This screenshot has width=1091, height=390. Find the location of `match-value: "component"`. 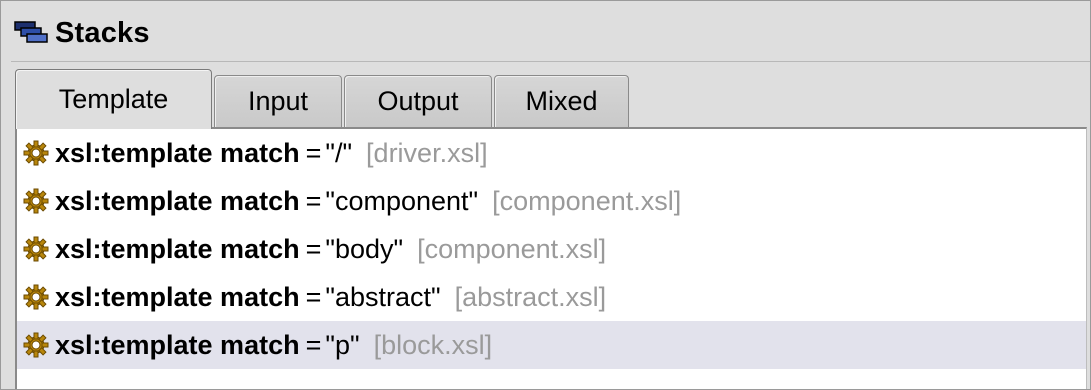

match-value: "component" is located at coordinates (402, 200).